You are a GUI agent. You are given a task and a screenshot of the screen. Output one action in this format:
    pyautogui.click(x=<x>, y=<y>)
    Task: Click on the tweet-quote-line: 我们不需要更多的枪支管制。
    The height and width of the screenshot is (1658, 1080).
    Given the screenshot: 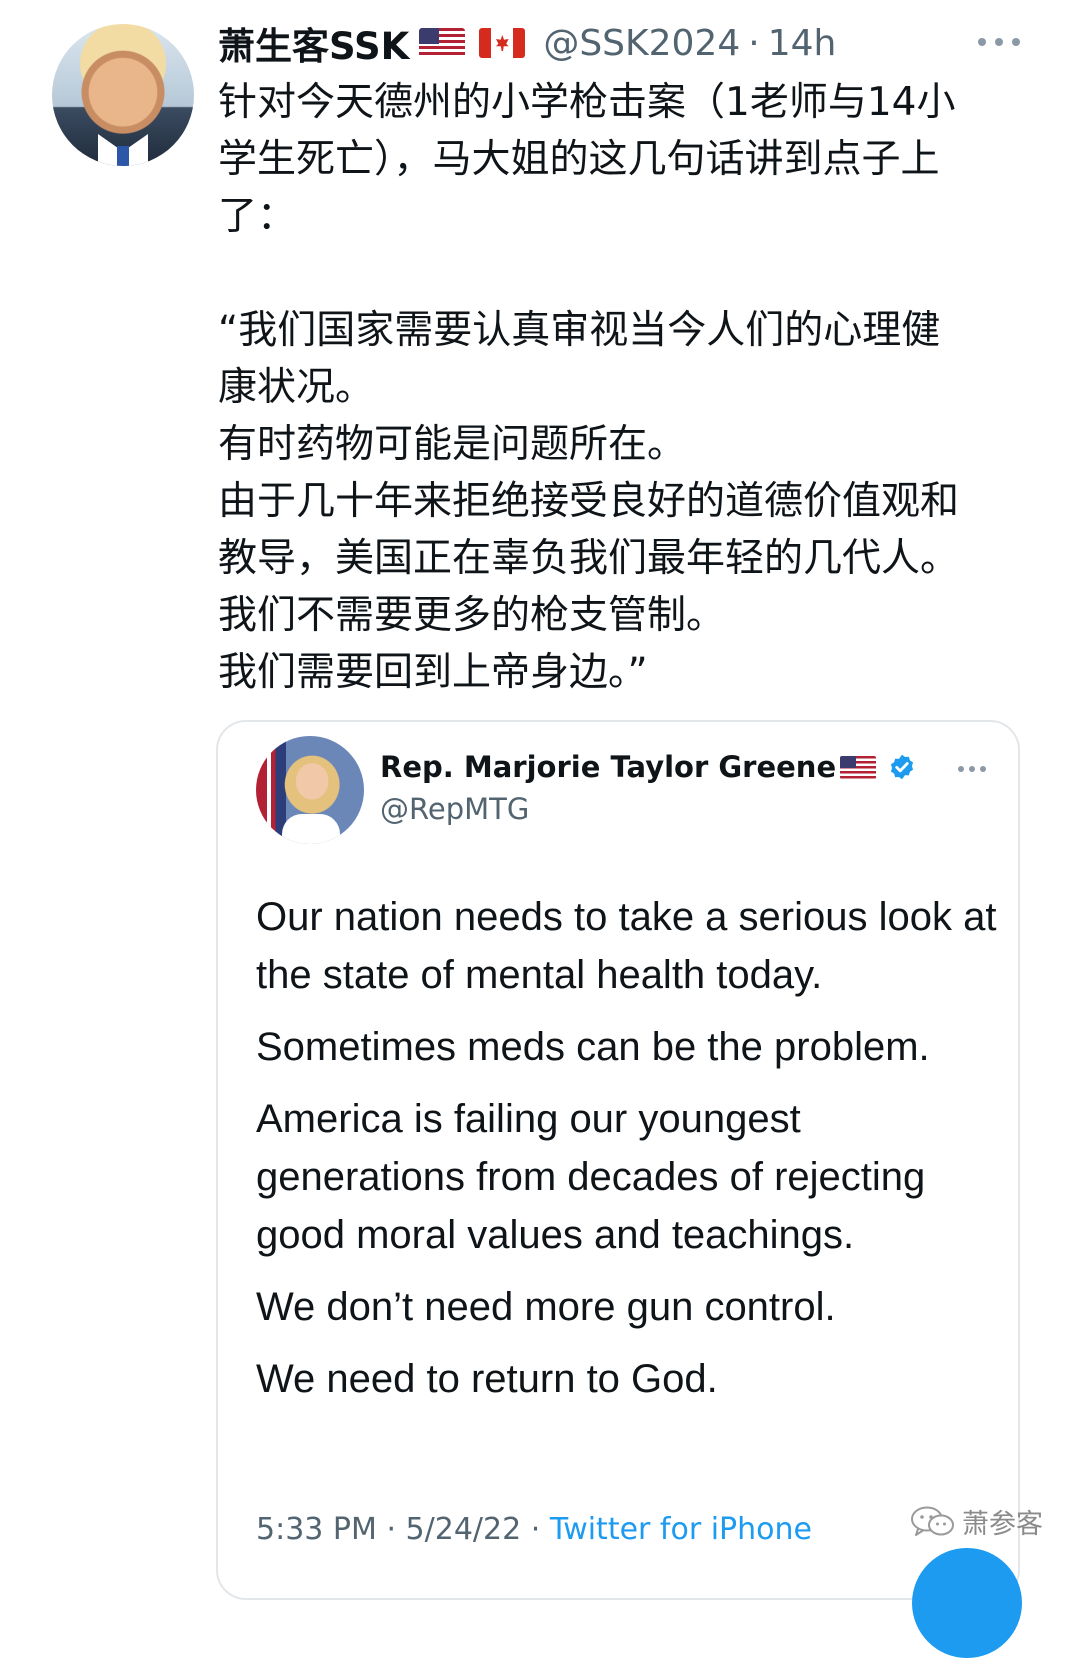 What is the action you would take?
    pyautogui.click(x=472, y=615)
    